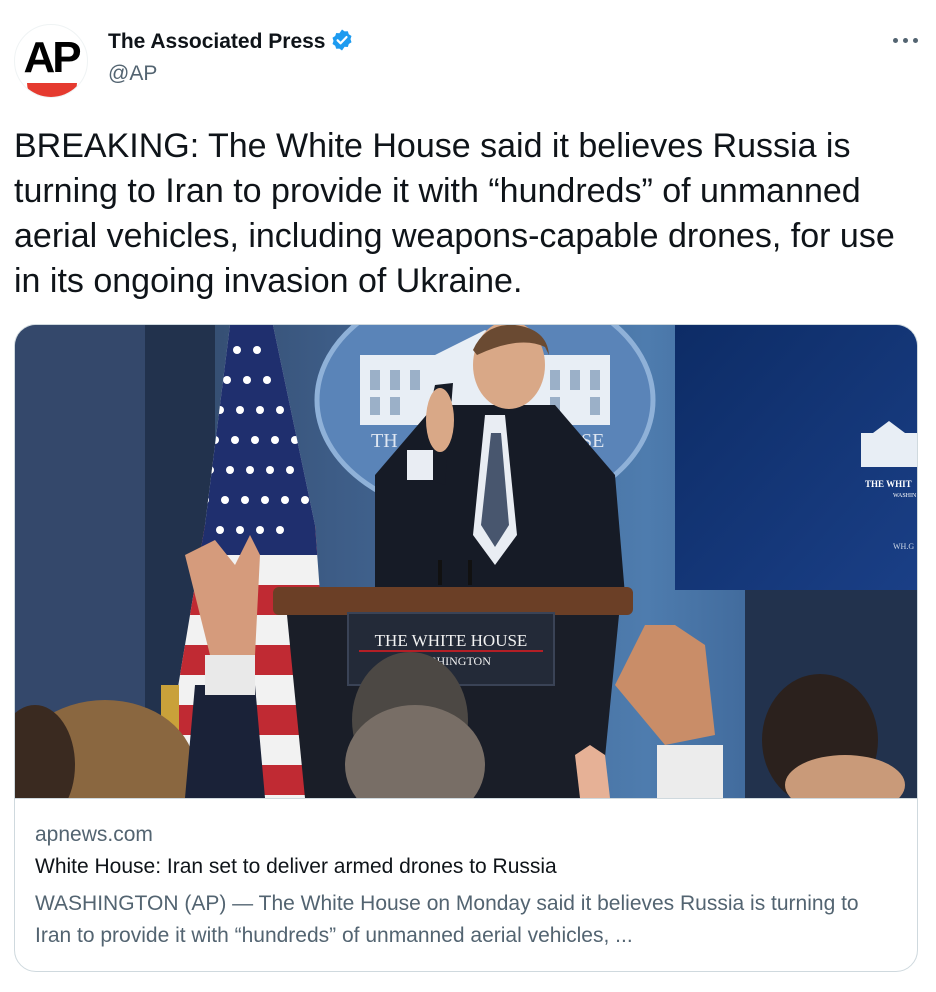  I want to click on ap-logo-text: AP, so click(52, 57).